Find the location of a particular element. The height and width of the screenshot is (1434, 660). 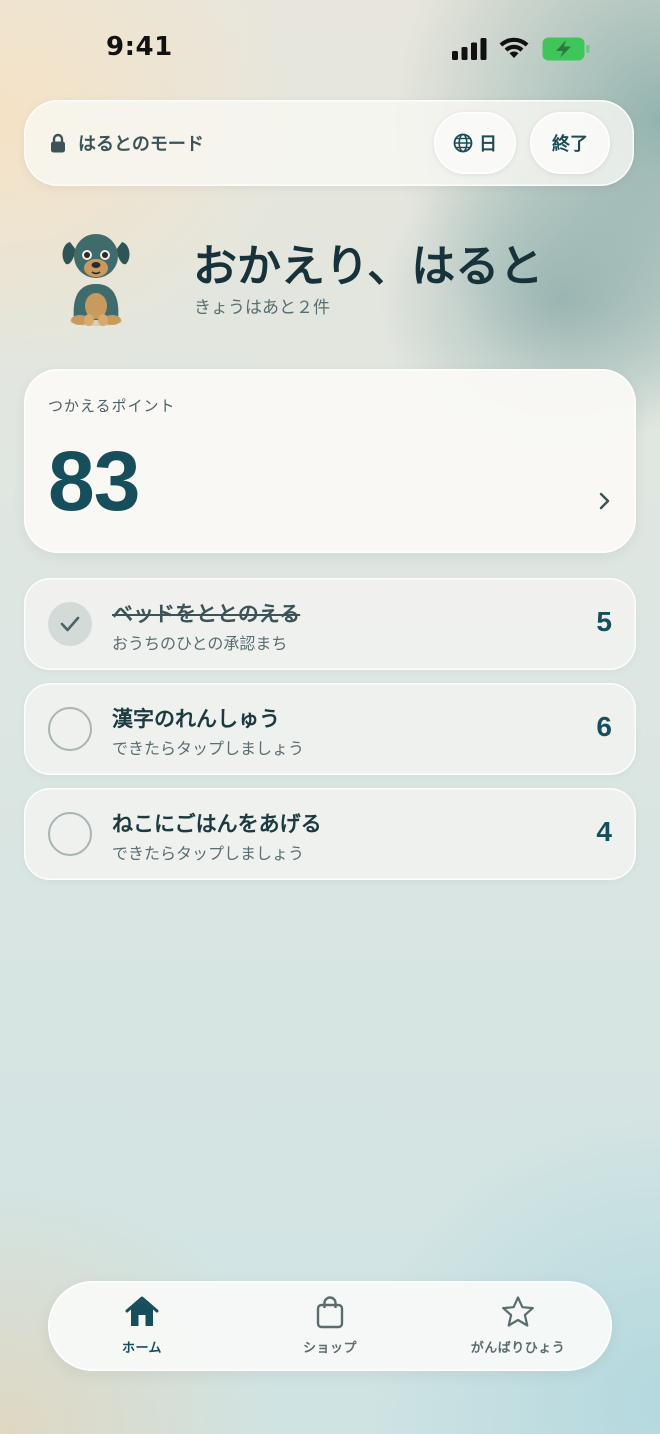

task-checkbox-checked is located at coordinates (70, 624).